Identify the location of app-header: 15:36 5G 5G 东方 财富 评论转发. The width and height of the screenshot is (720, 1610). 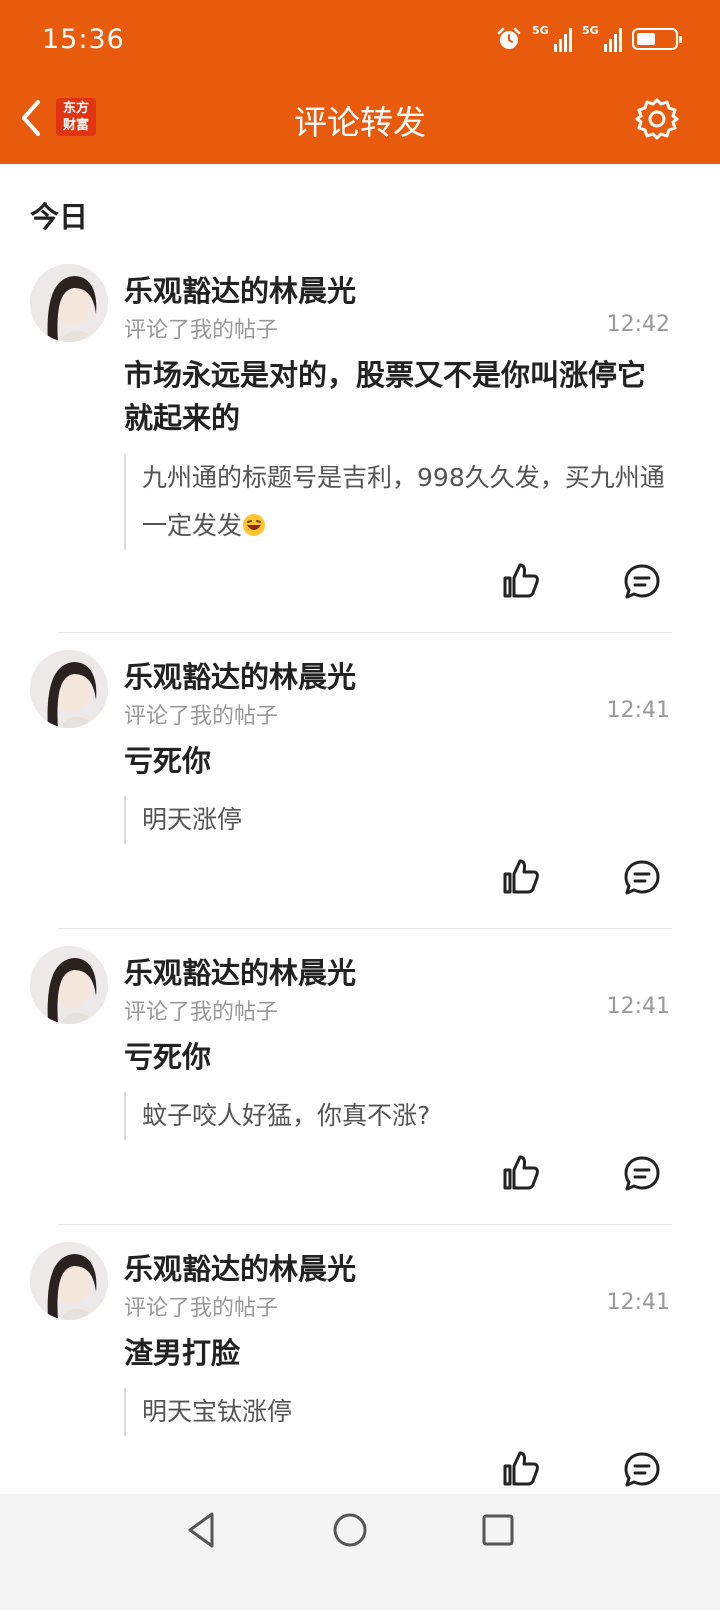
(360, 82).